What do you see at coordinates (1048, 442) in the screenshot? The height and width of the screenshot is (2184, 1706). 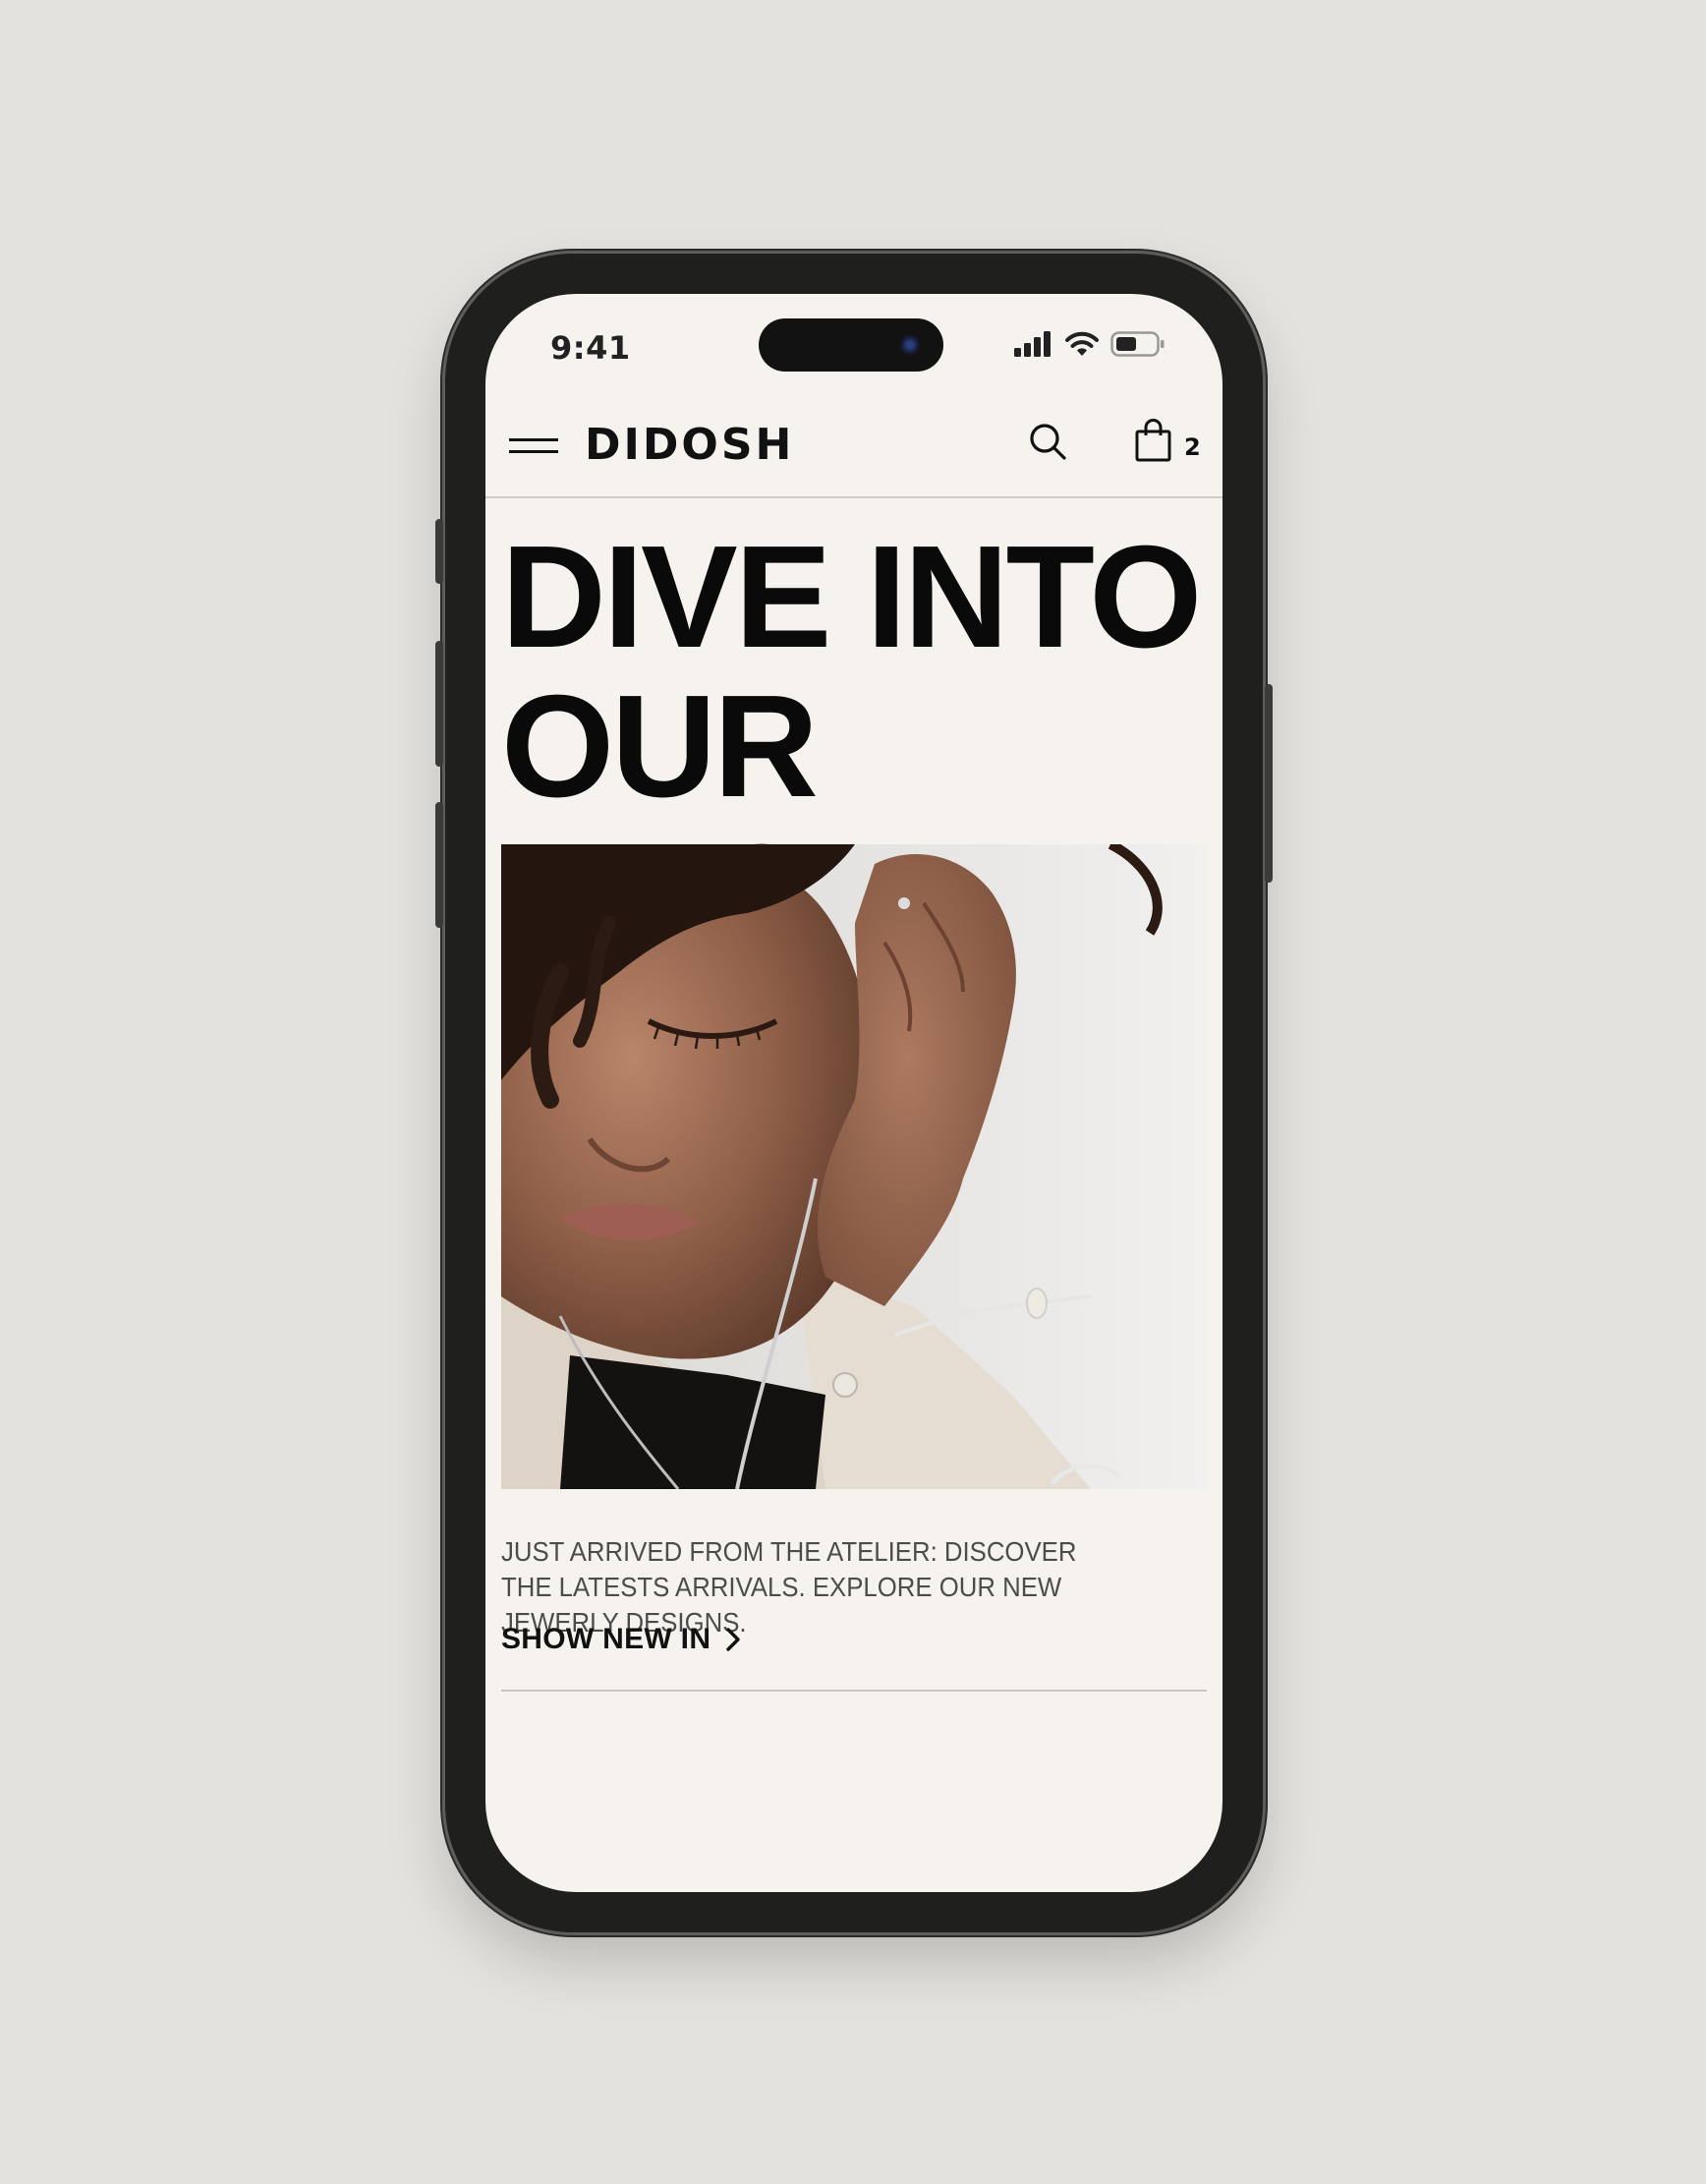 I see `search-icon` at bounding box center [1048, 442].